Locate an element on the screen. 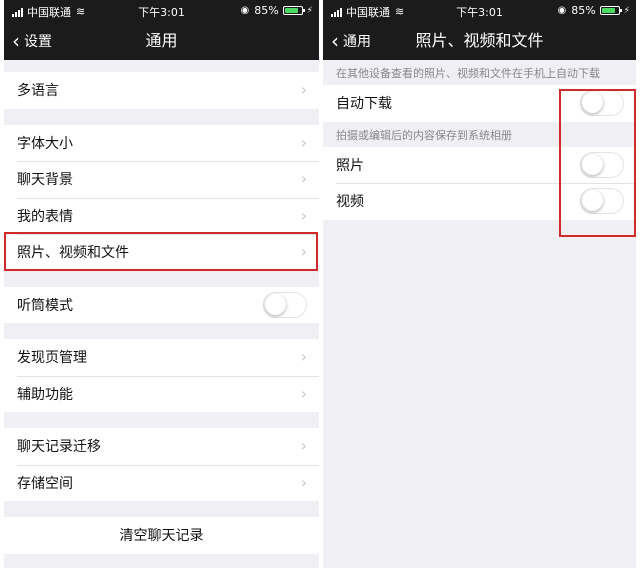 The image size is (640, 568). item-label: 自动下载 is located at coordinates (364, 104).